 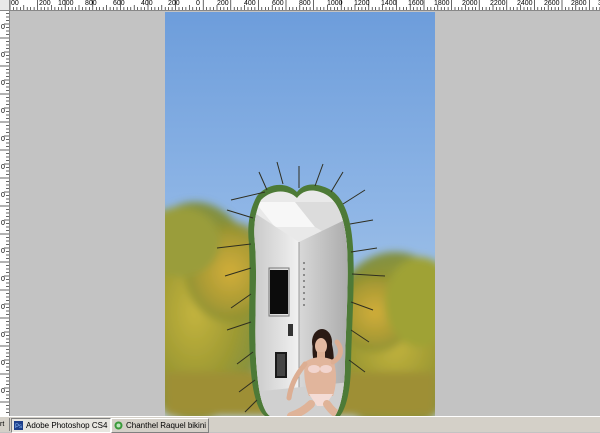 I want to click on start-label: rt, so click(x=2, y=424).